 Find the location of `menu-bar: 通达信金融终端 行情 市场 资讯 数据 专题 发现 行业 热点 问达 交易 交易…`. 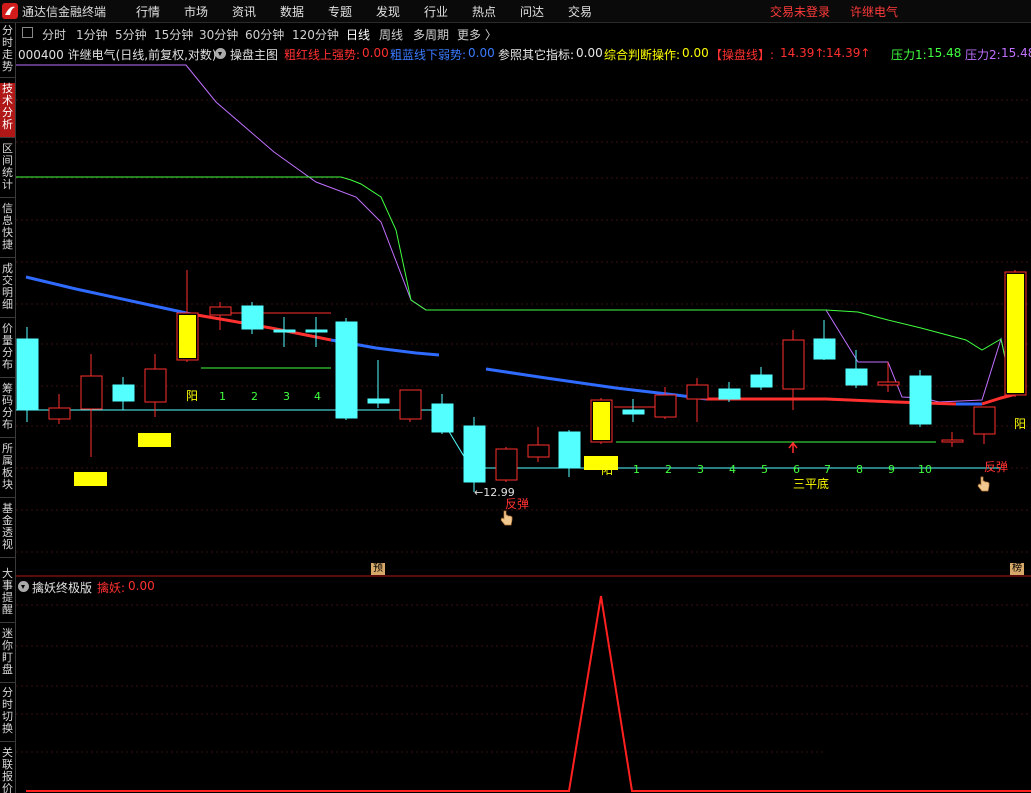

menu-bar: 通达信金融终端 行情 市场 资讯 数据 专题 发现 行业 热点 问达 交易 交易… is located at coordinates (515, 11).